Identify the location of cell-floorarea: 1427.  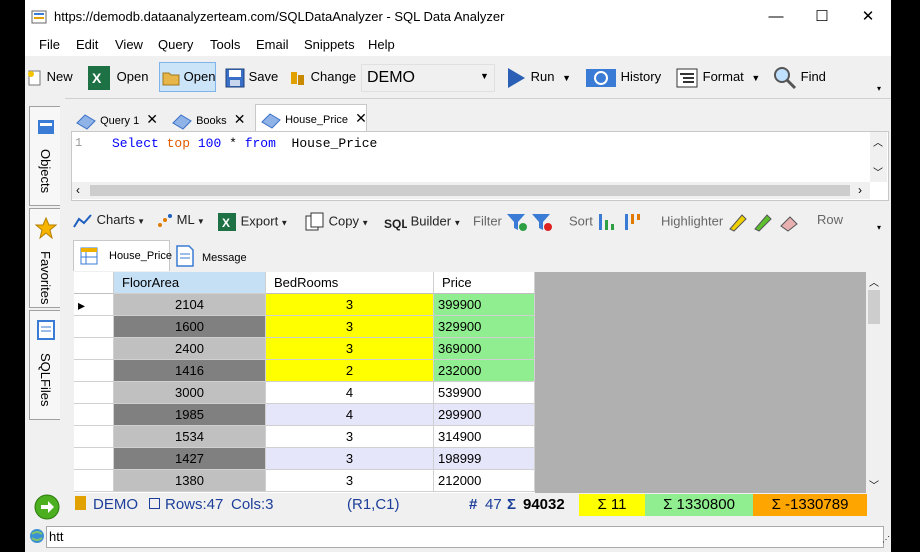
(190, 459).